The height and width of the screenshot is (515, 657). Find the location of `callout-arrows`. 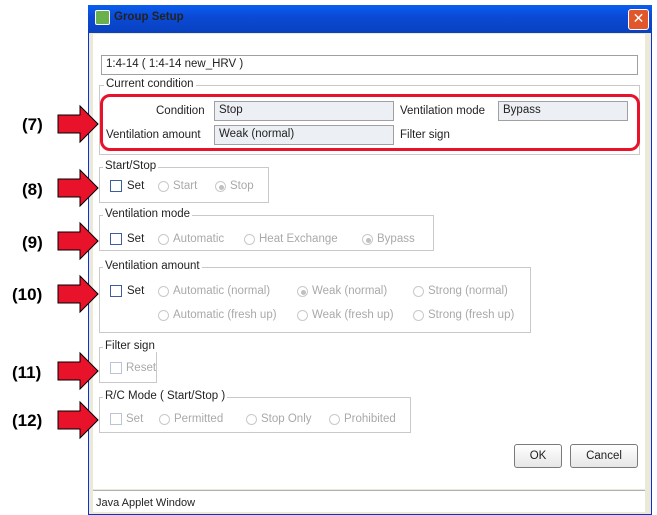

callout-arrows is located at coordinates (78, 272).